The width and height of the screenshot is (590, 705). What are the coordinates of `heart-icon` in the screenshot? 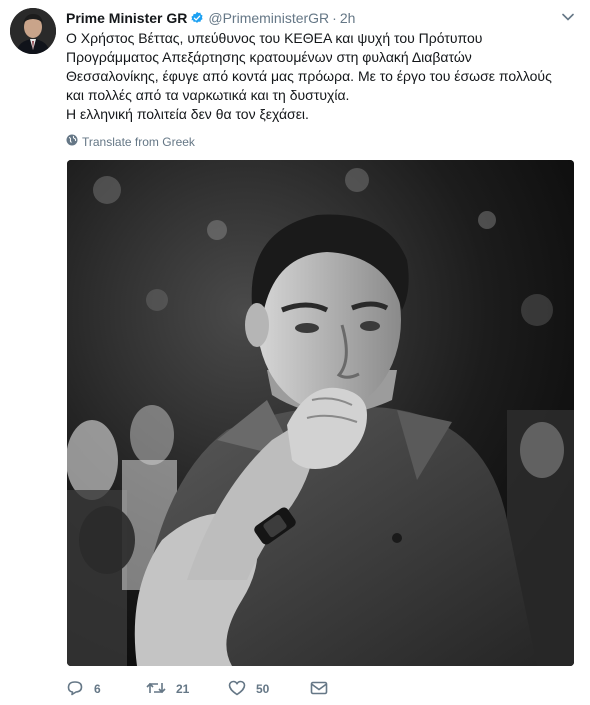 It's located at (242, 689).